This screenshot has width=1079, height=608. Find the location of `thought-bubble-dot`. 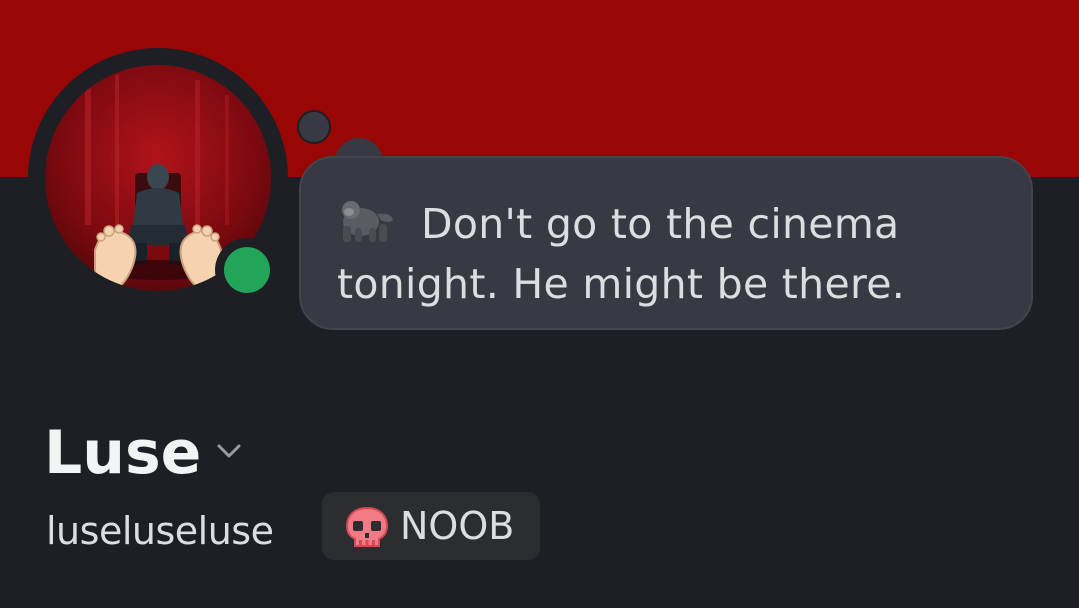

thought-bubble-dot is located at coordinates (314, 127).